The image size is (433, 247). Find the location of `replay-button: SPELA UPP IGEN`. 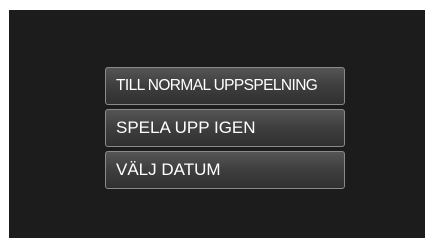

replay-button: SPELA UPP IGEN is located at coordinates (225, 128).